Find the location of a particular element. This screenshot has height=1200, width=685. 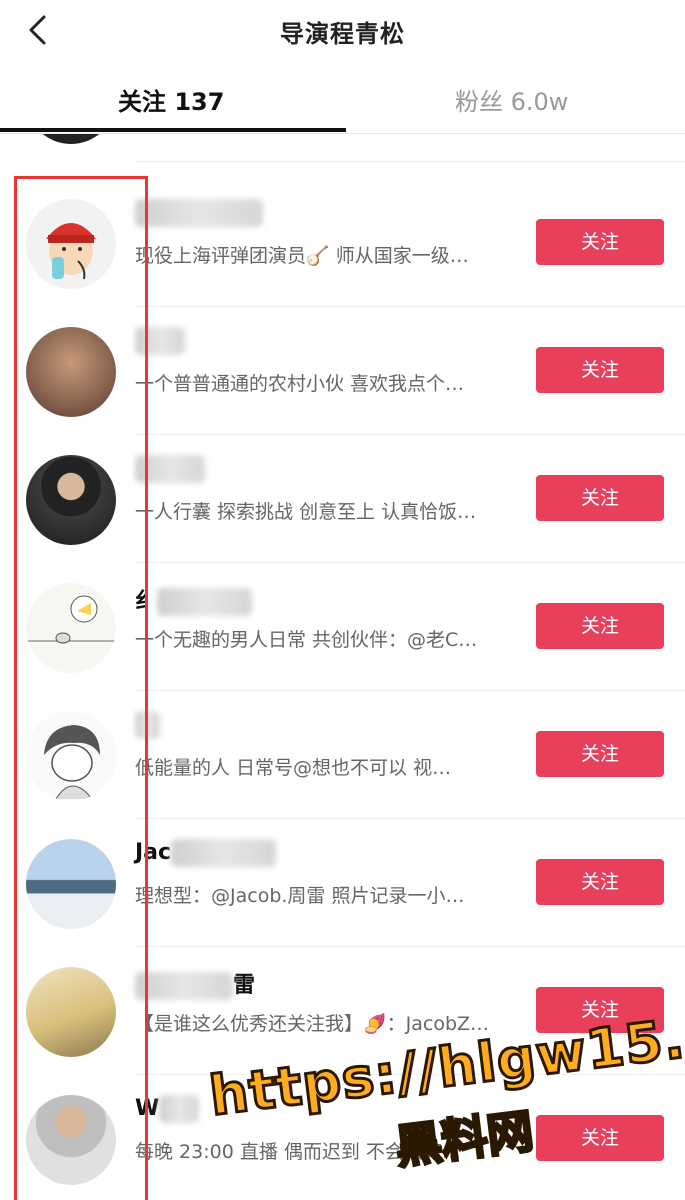

list-item: 一个普普通通的农村小伙 喜欢我点个… 关注 is located at coordinates (342, 371).